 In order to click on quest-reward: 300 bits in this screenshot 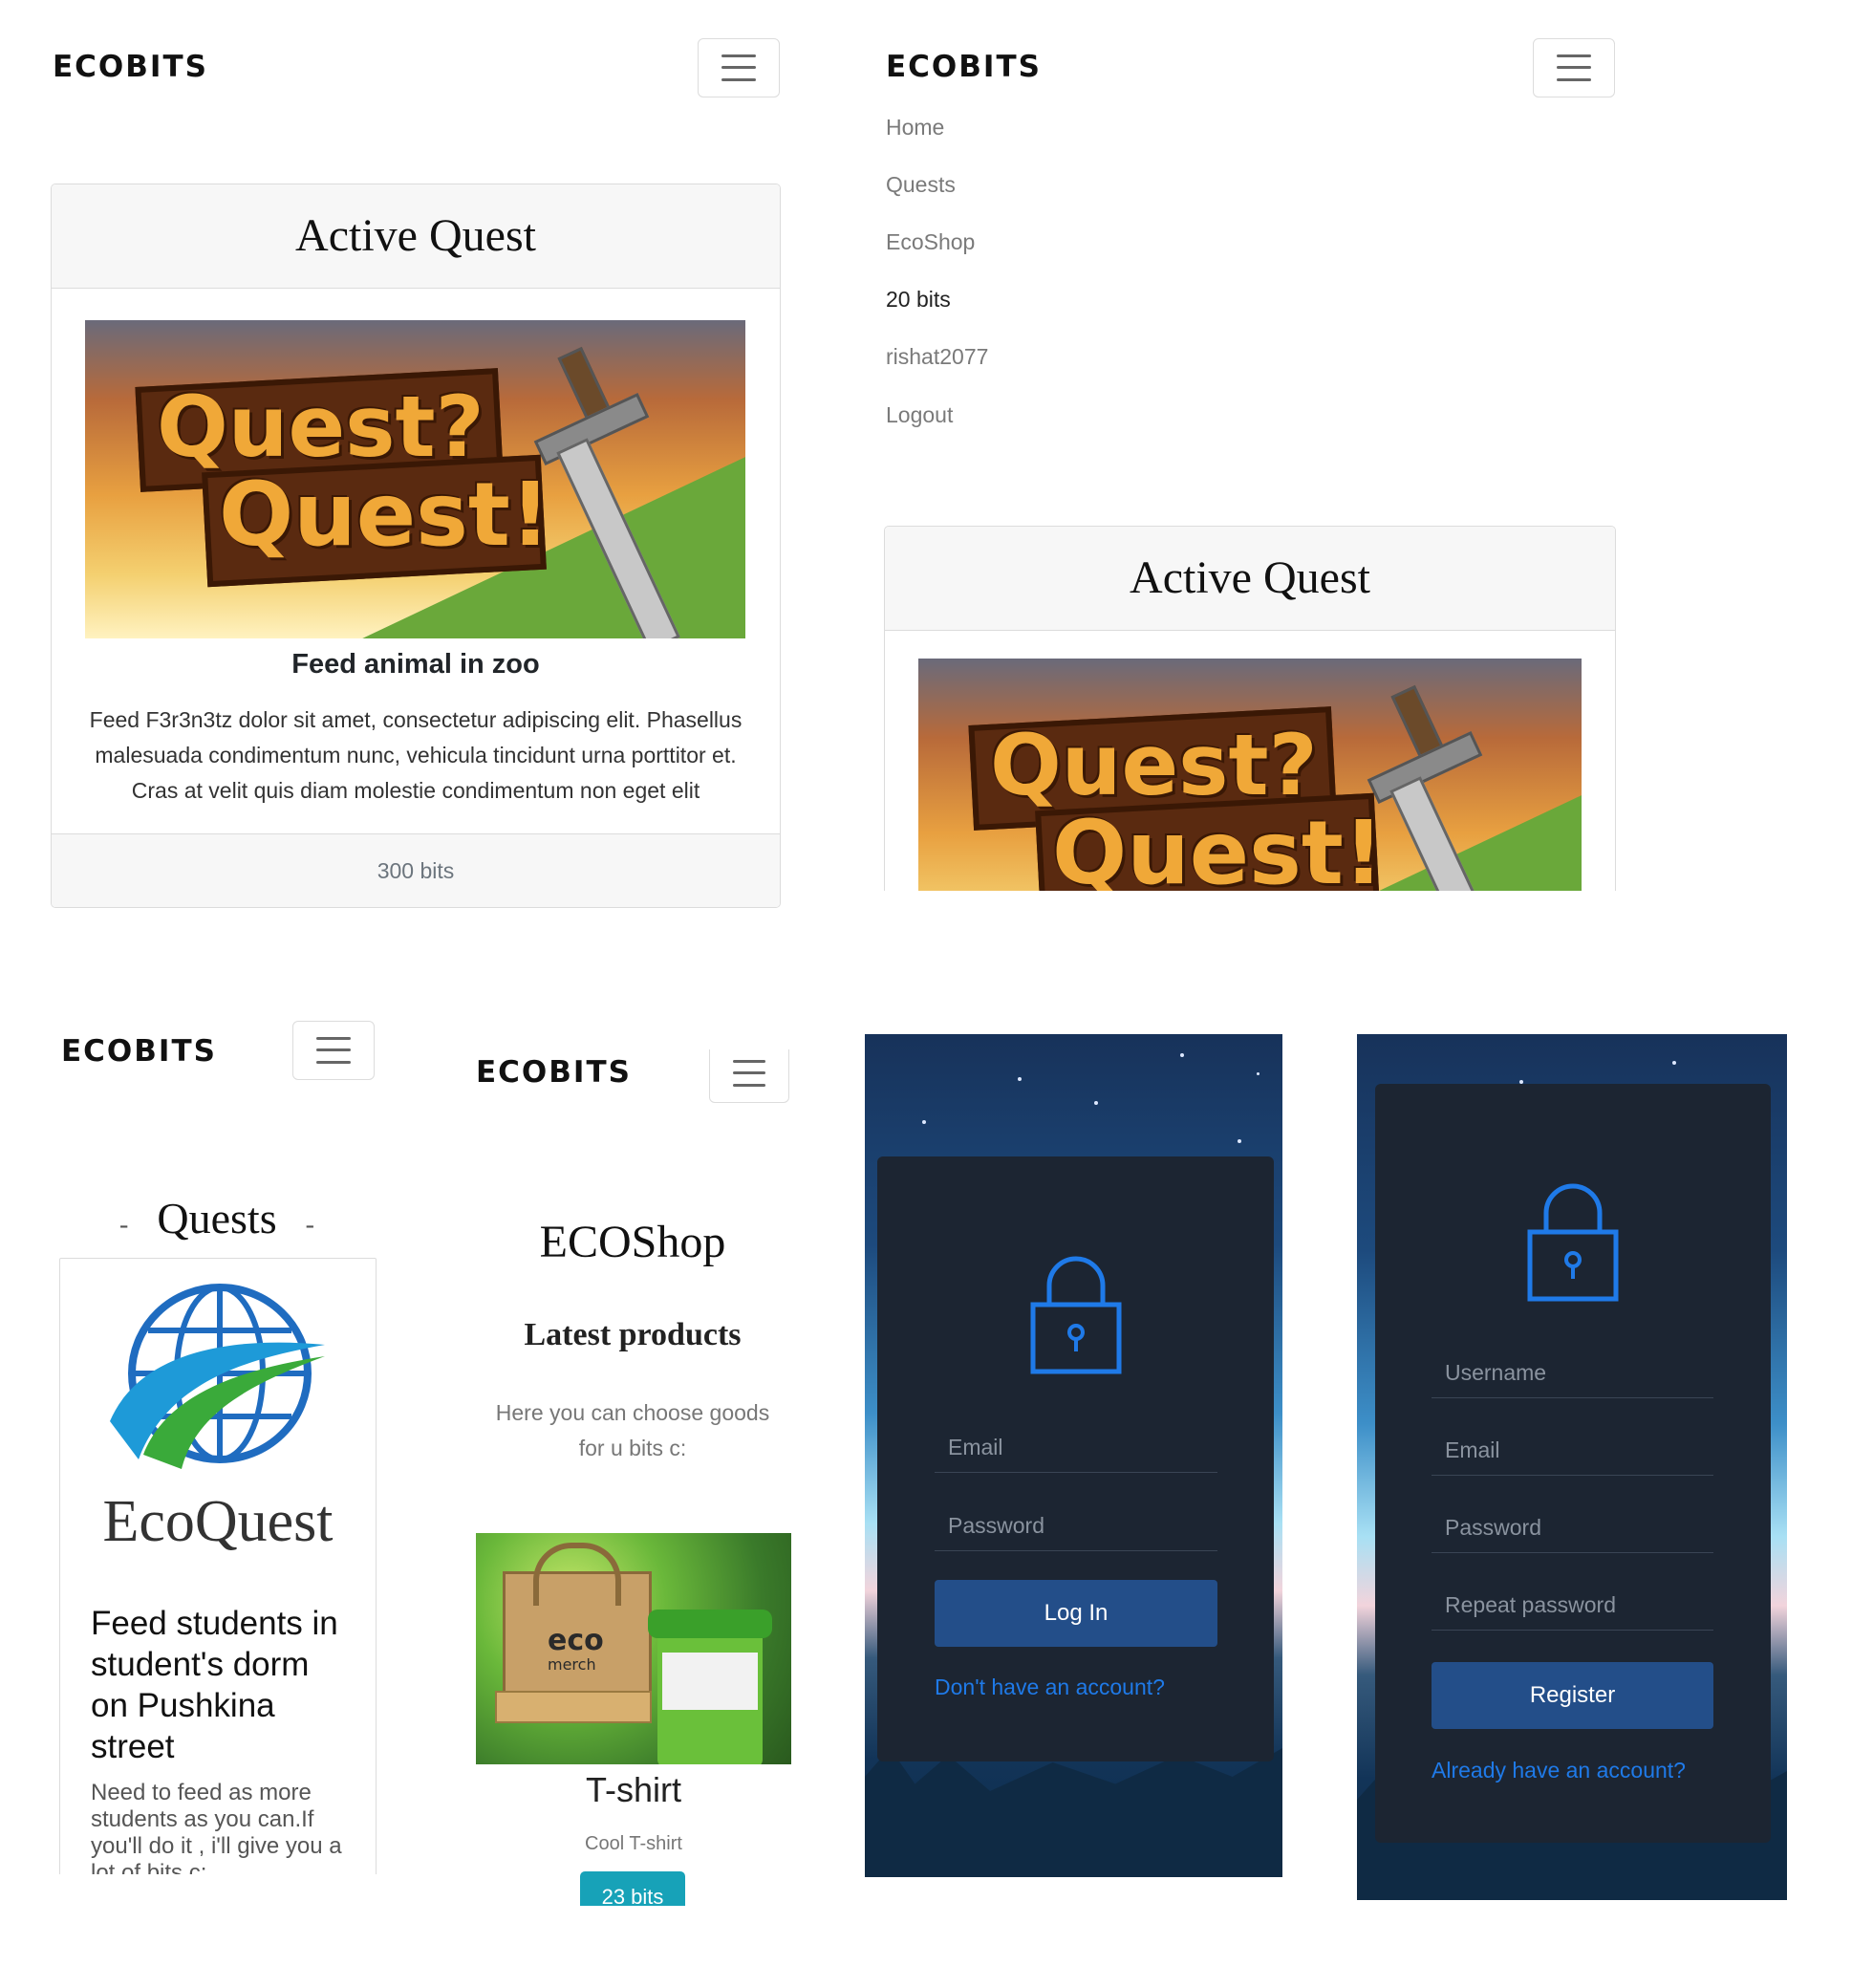, I will do `click(416, 870)`.